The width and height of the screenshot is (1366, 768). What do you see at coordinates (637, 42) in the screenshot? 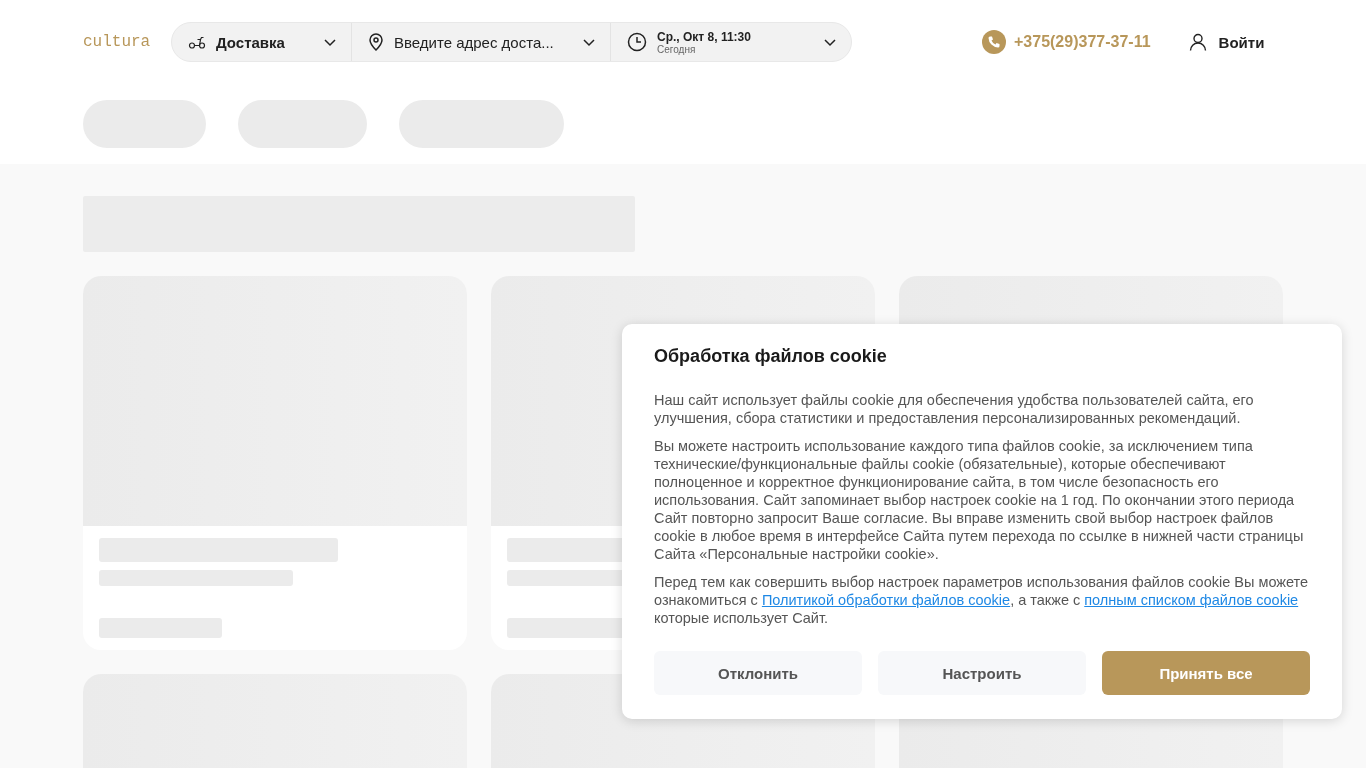
I see `clock-icon` at bounding box center [637, 42].